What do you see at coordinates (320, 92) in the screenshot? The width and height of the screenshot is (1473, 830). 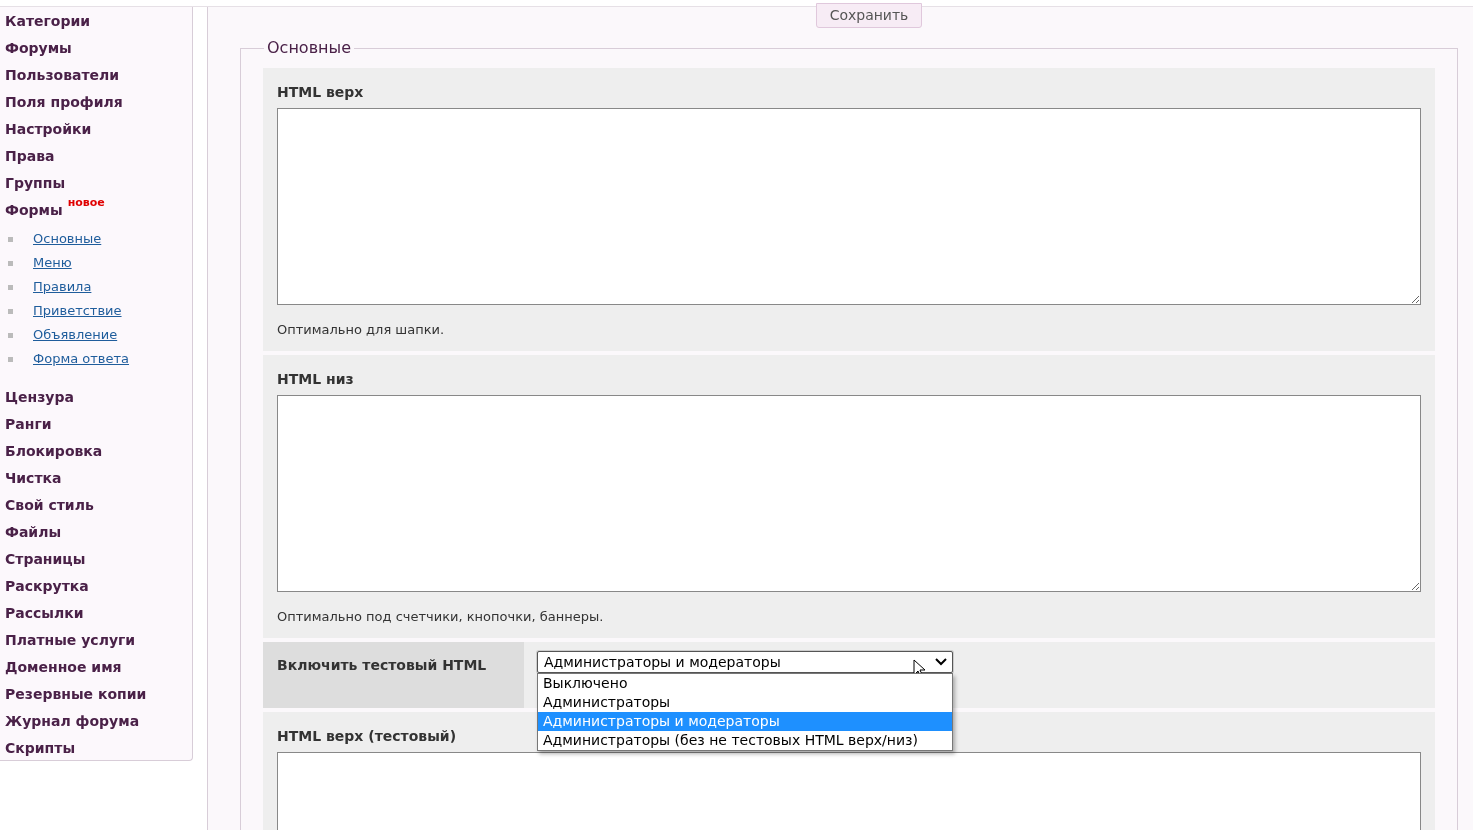 I see `field-label: HTML верх` at bounding box center [320, 92].